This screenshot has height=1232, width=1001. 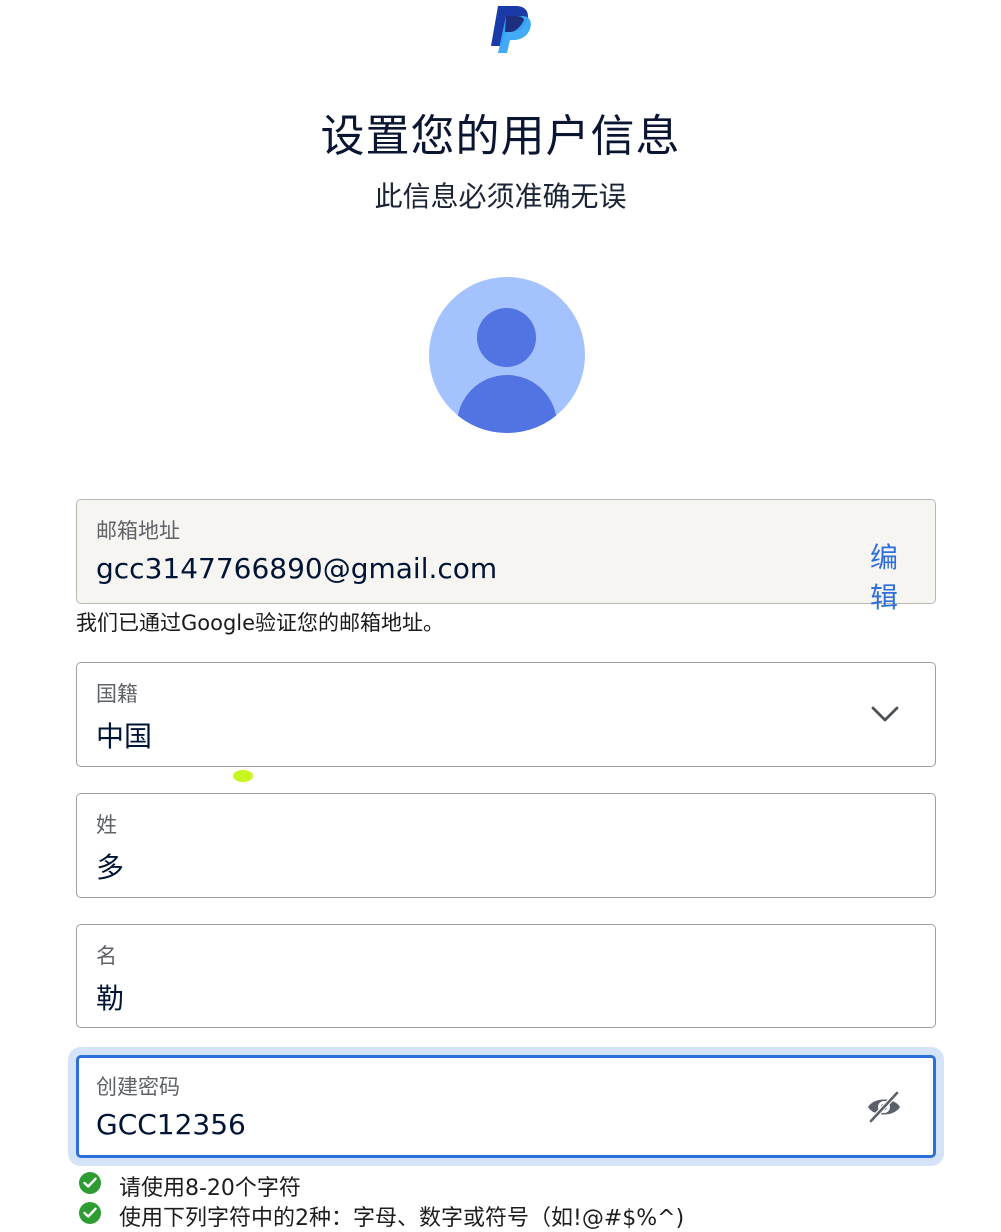 What do you see at coordinates (506, 1106) in the screenshot?
I see `password-field: 创建密码 GCC12356` at bounding box center [506, 1106].